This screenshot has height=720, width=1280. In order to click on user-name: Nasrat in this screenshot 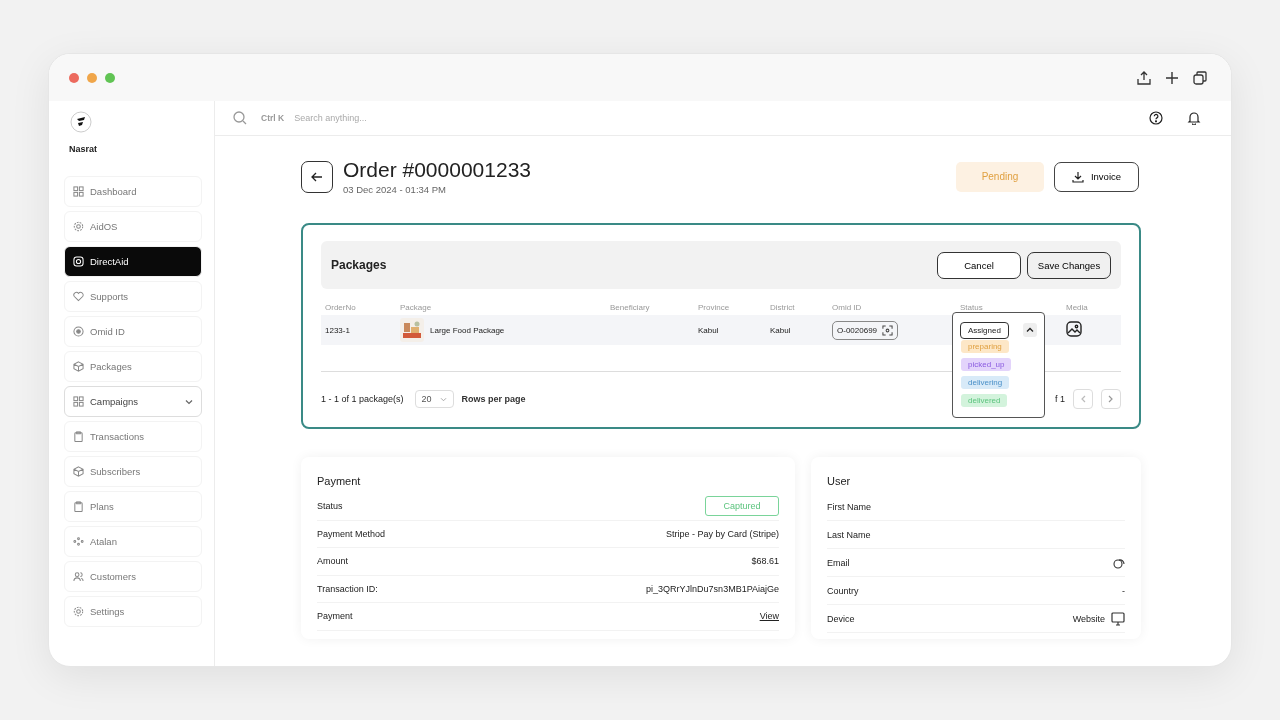, I will do `click(83, 149)`.